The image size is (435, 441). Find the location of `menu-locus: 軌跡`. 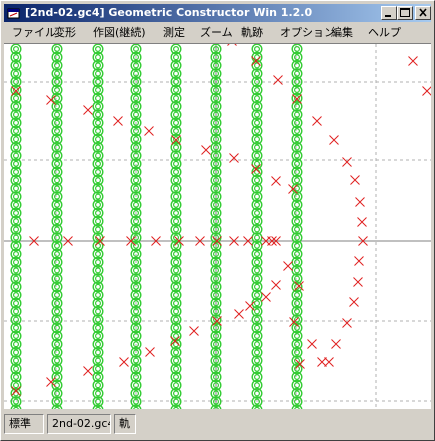

menu-locus: 軌跡 is located at coordinates (252, 32).